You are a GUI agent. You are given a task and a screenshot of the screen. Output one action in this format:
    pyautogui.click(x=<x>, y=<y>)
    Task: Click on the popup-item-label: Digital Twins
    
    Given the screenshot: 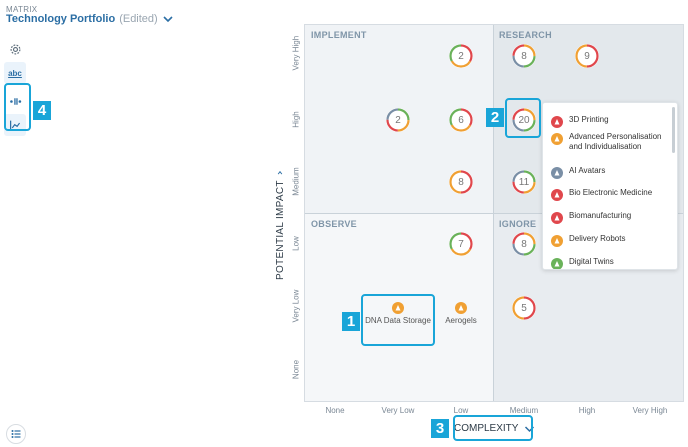 What is the action you would take?
    pyautogui.click(x=591, y=261)
    